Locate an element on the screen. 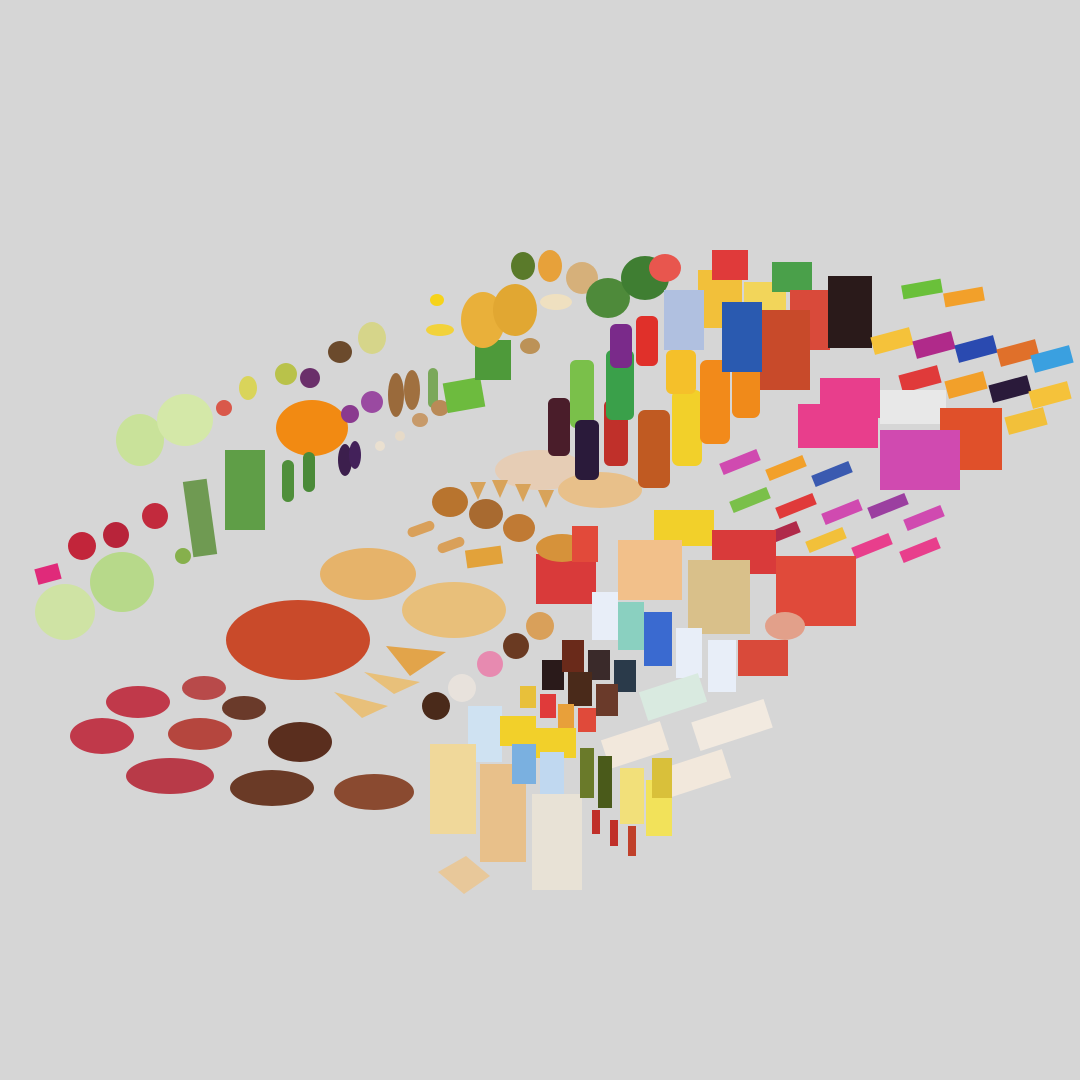 This screenshot has width=1080, height=1080. broccoli-icon is located at coordinates (245, 490).